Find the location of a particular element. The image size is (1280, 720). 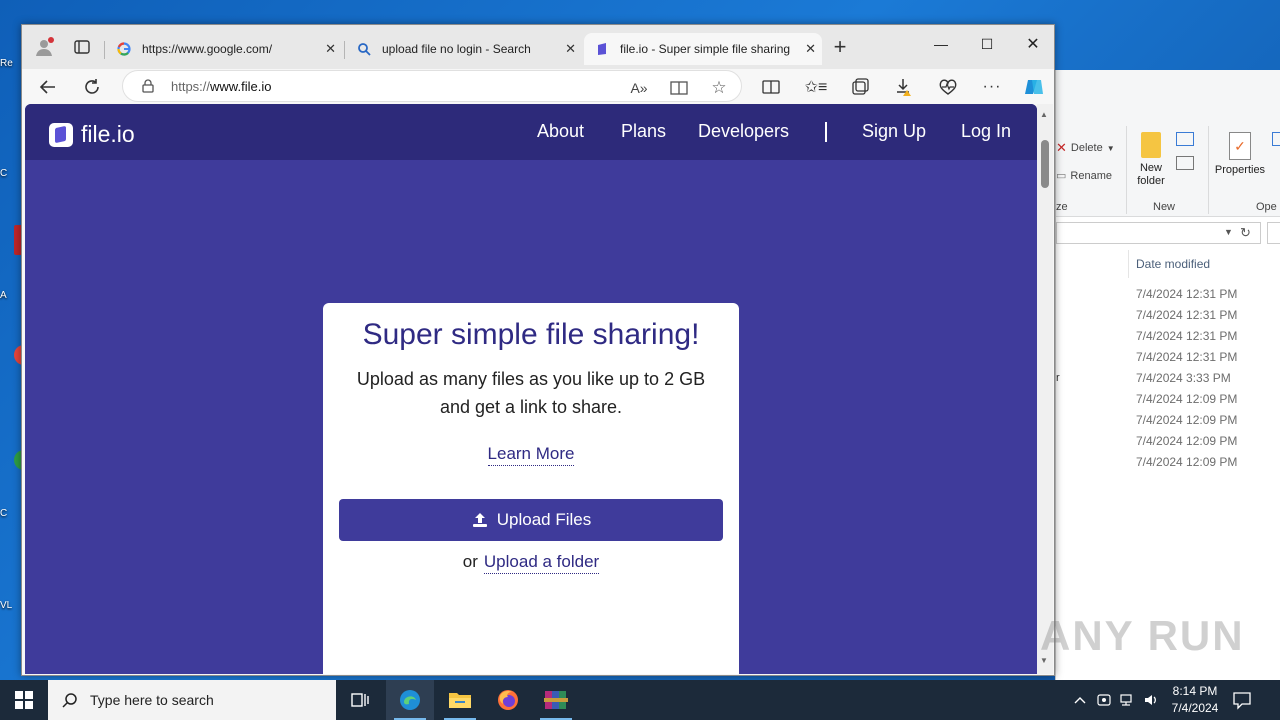

minimize-button: — is located at coordinates (941, 44).